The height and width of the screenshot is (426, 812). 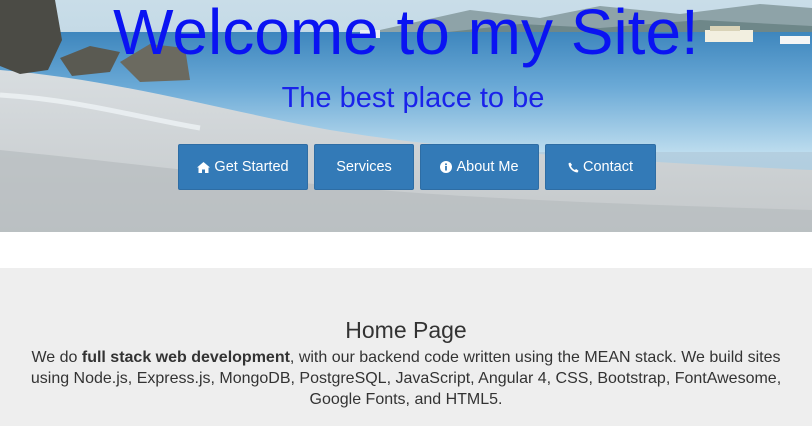 What do you see at coordinates (406, 330) in the screenshot?
I see `home-page-heading: Home Page` at bounding box center [406, 330].